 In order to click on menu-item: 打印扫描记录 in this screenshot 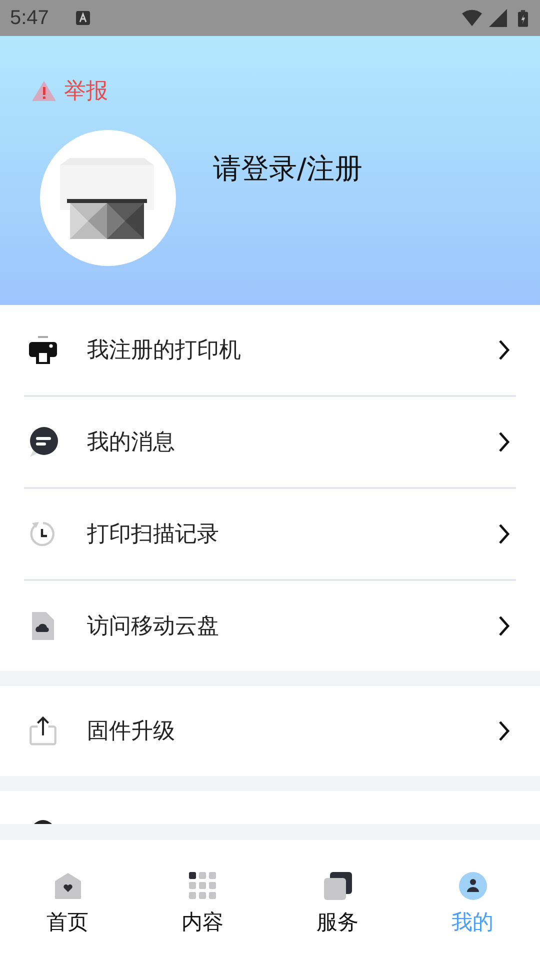, I will do `click(270, 535)`.